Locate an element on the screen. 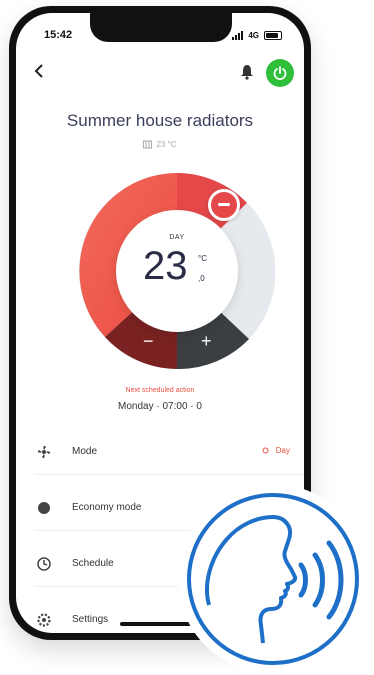 This screenshot has width=374, height=675. mode-value: Day is located at coordinates (275, 450).